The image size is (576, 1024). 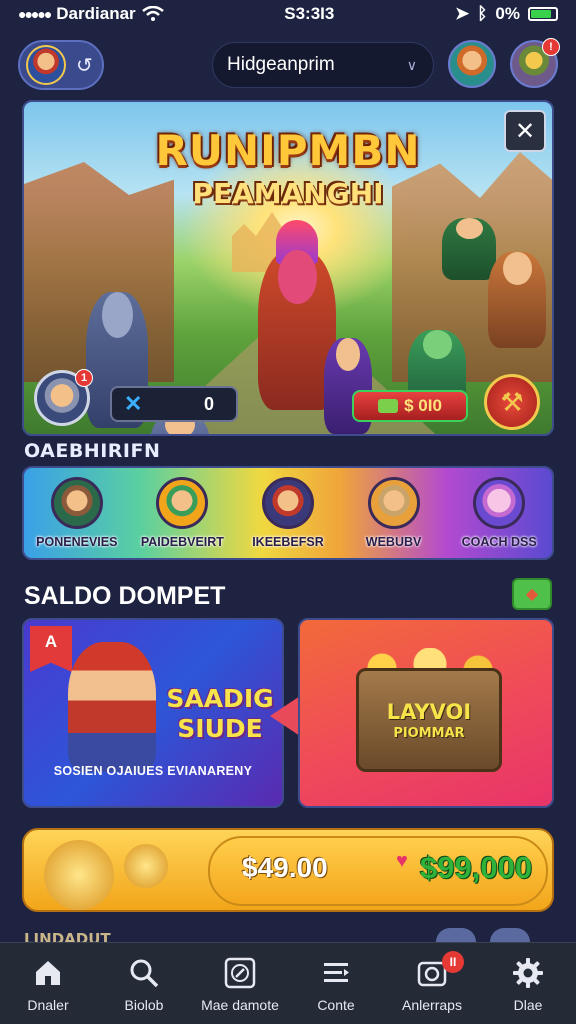 I want to click on promo-left-caption: SOSIEN OJAIUES EVIANARENY, so click(x=153, y=771).